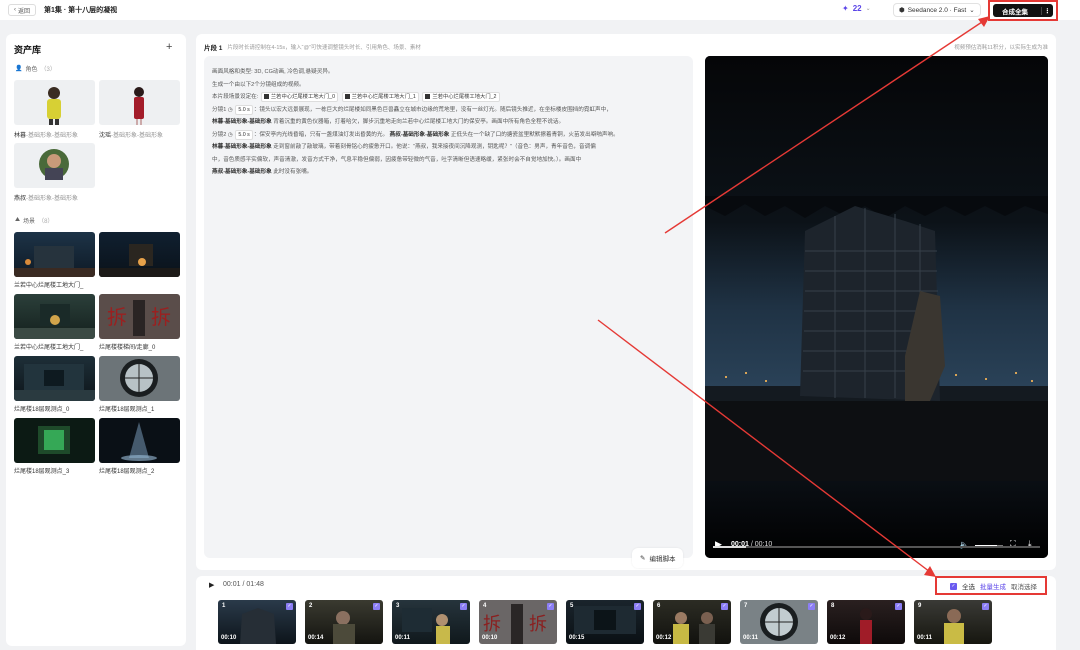 This screenshot has width=1080, height=650. What do you see at coordinates (643, 558) in the screenshot?
I see `pencil-icon: ✎` at bounding box center [643, 558].